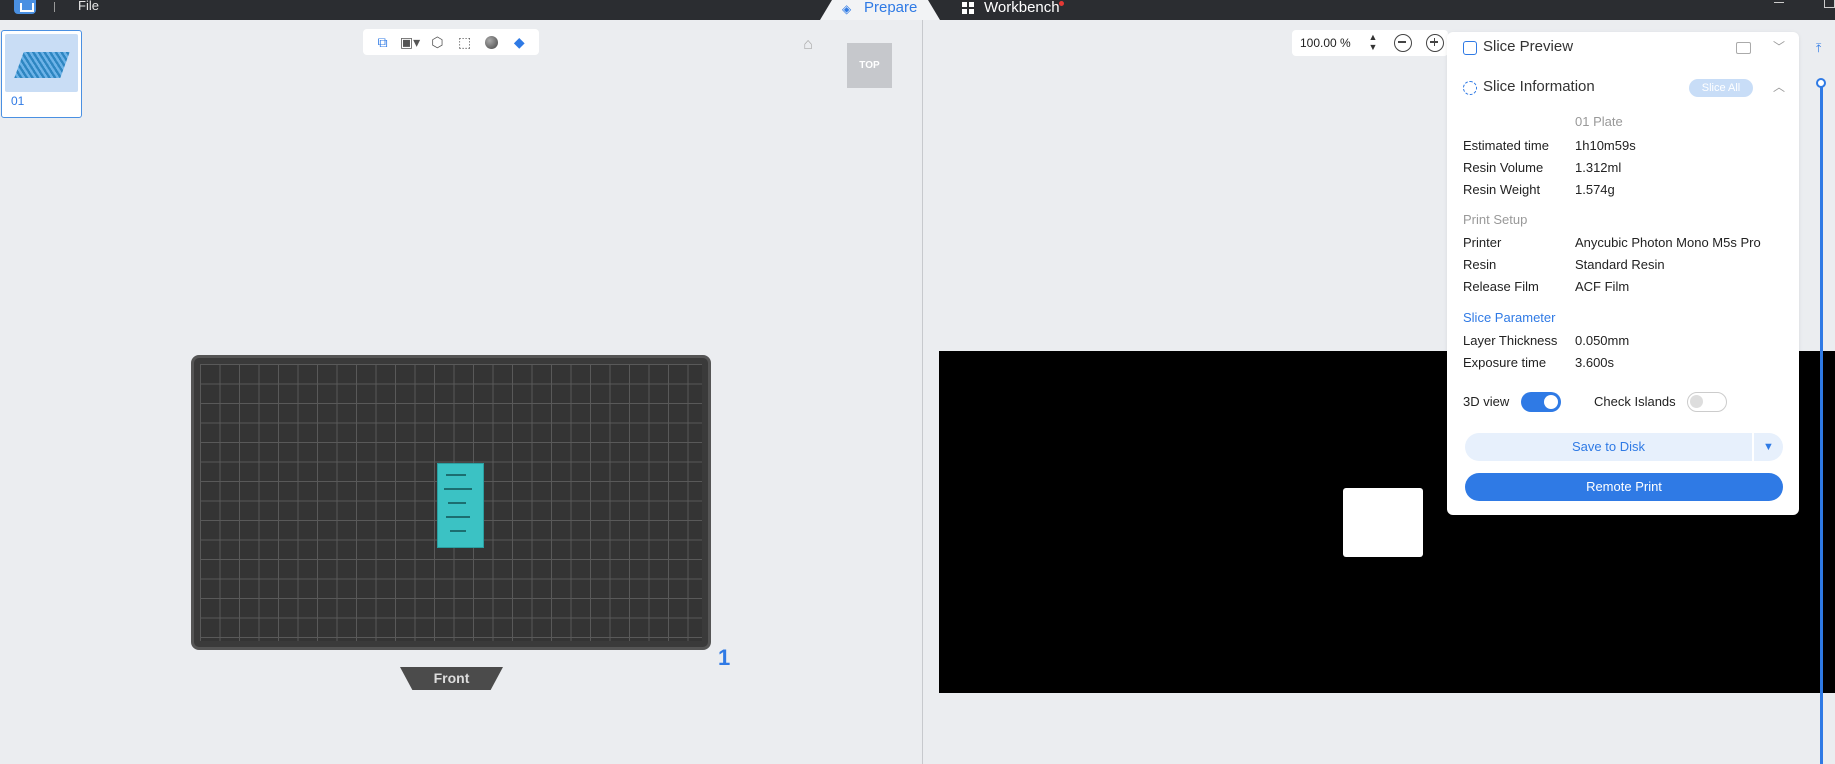 The image size is (1835, 764). What do you see at coordinates (492, 42) in the screenshot?
I see `render-sphere-icon` at bounding box center [492, 42].